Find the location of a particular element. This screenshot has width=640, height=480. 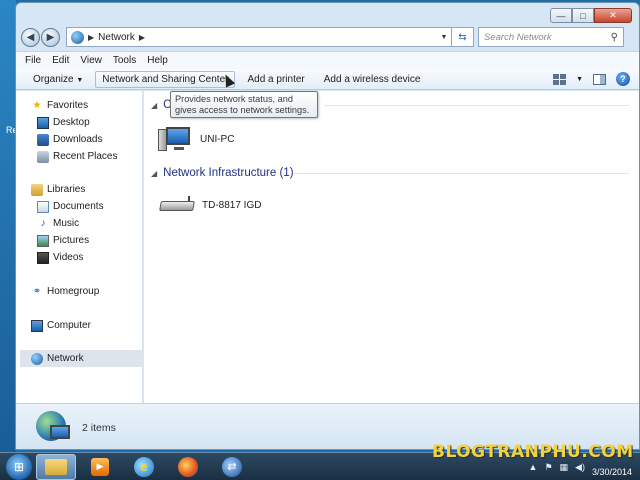

router-icon is located at coordinates (177, 205).